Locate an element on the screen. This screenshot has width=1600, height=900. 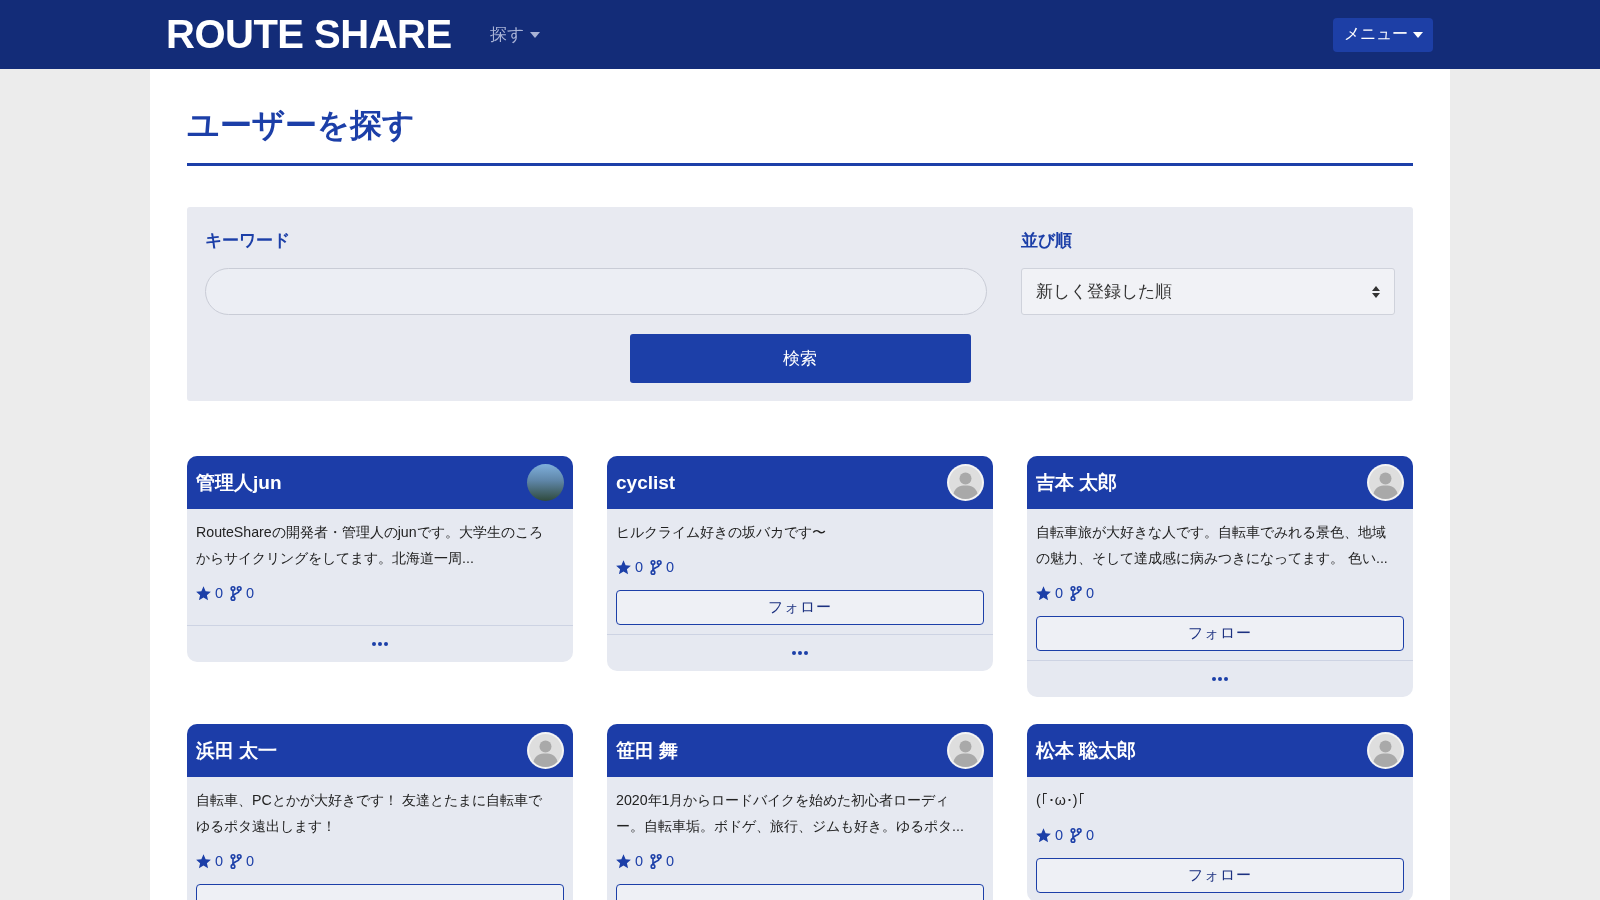
sort-arrows-icon is located at coordinates (1376, 291).